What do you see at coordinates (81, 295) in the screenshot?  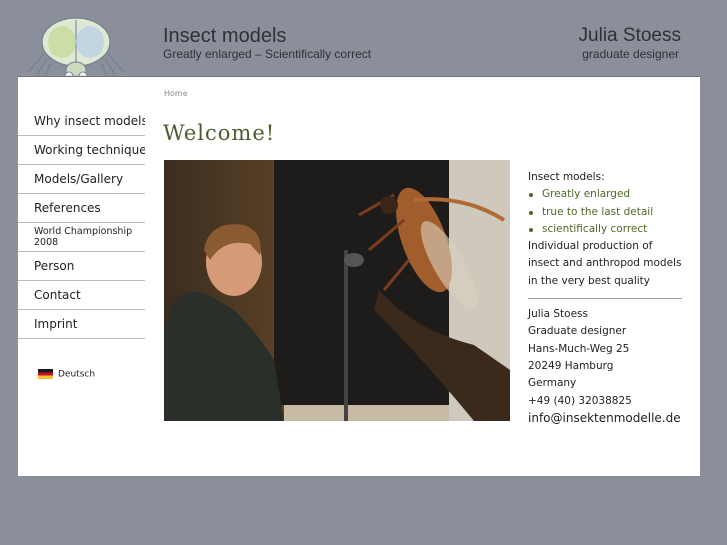 I see `nav-item-contact: Contact` at bounding box center [81, 295].